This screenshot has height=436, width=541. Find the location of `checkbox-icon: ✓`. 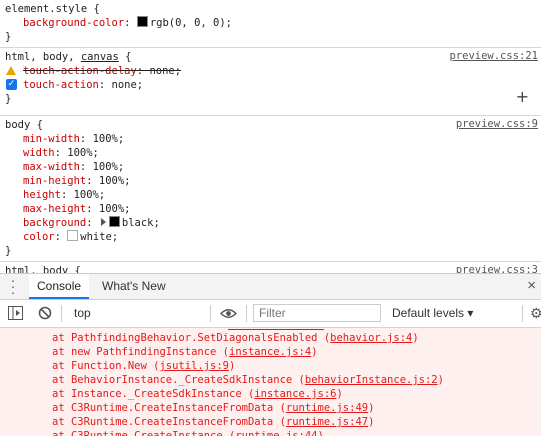

checkbox-icon: ✓ is located at coordinates (11, 84).